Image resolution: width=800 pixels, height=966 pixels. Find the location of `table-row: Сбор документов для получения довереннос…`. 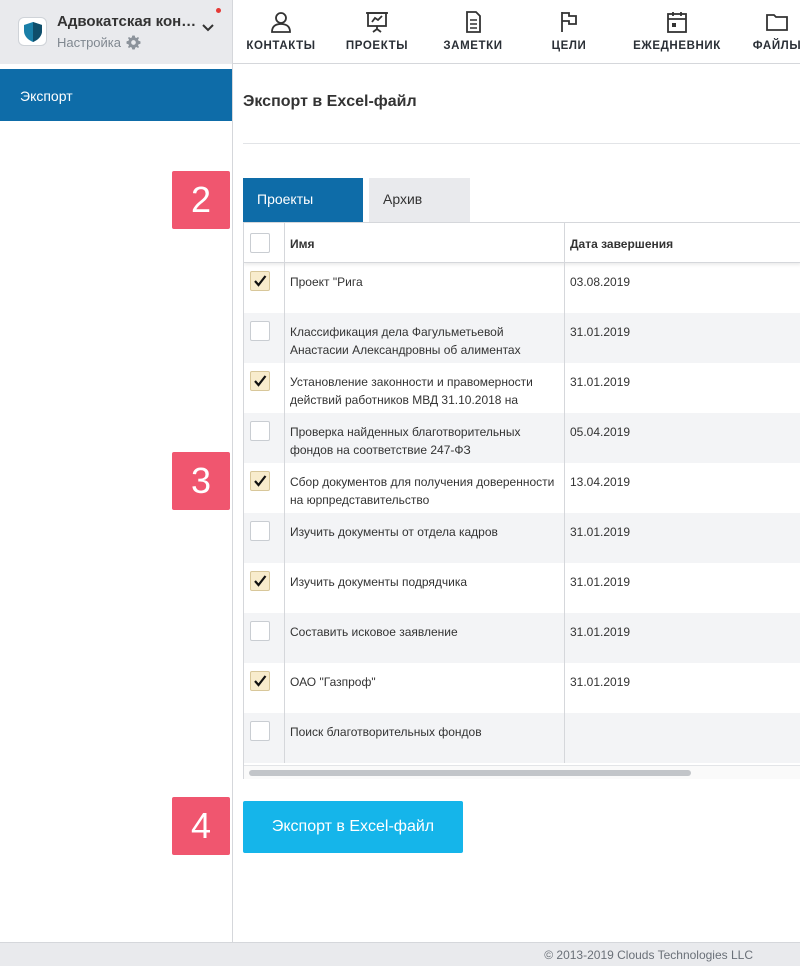

table-row: Сбор документов для получения довереннос… is located at coordinates (522, 488).